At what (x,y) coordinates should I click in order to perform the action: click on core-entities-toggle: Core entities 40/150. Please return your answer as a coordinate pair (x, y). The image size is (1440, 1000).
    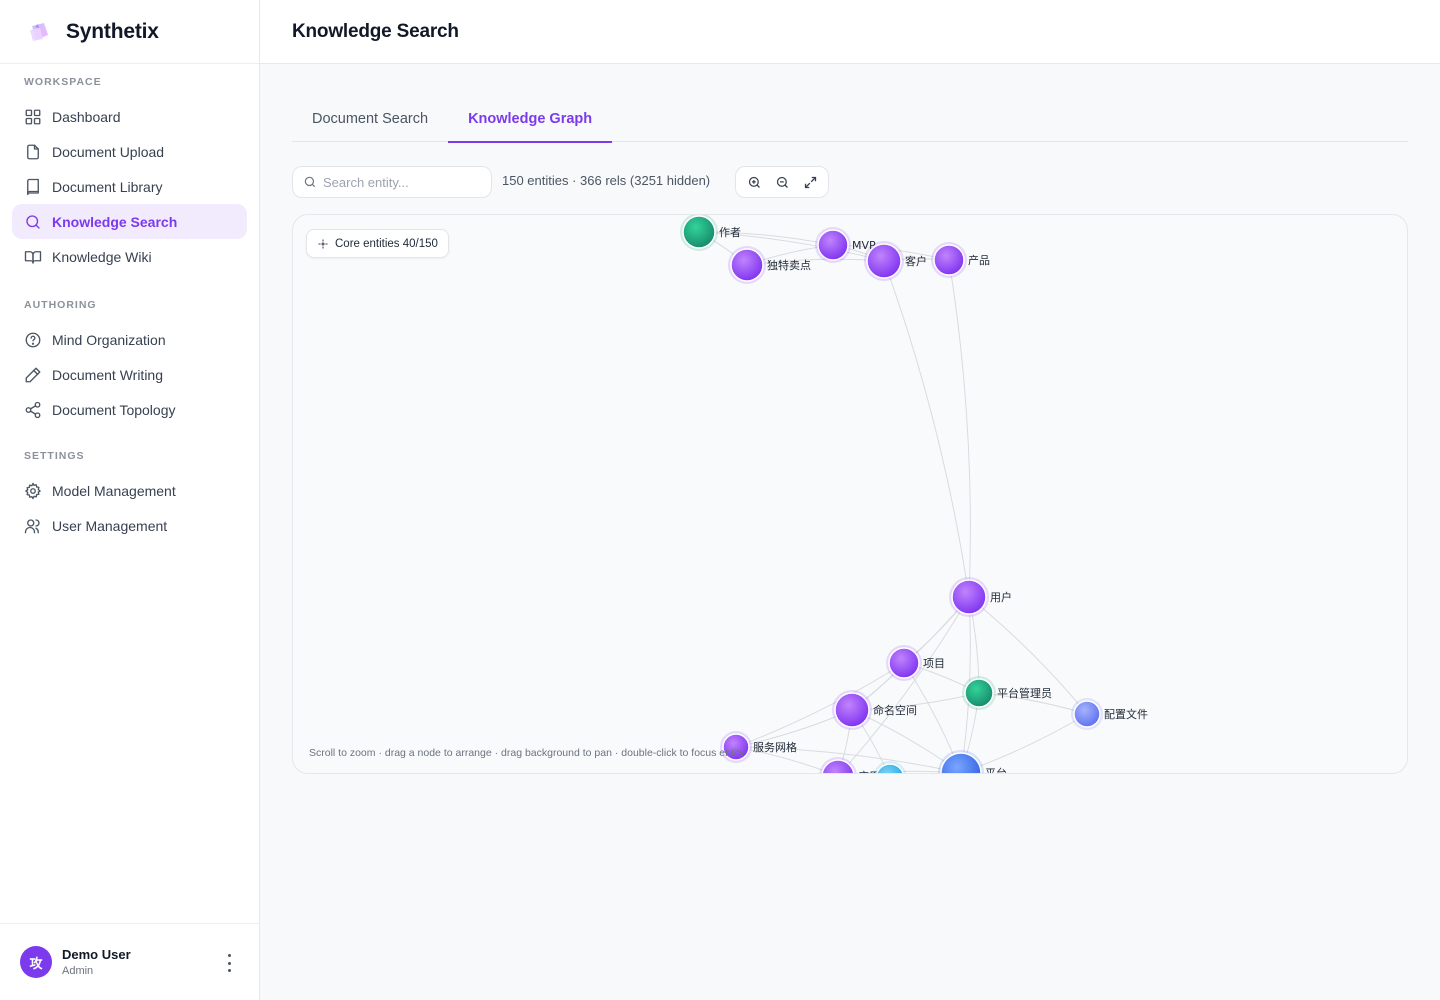
    Looking at the image, I should click on (377, 243).